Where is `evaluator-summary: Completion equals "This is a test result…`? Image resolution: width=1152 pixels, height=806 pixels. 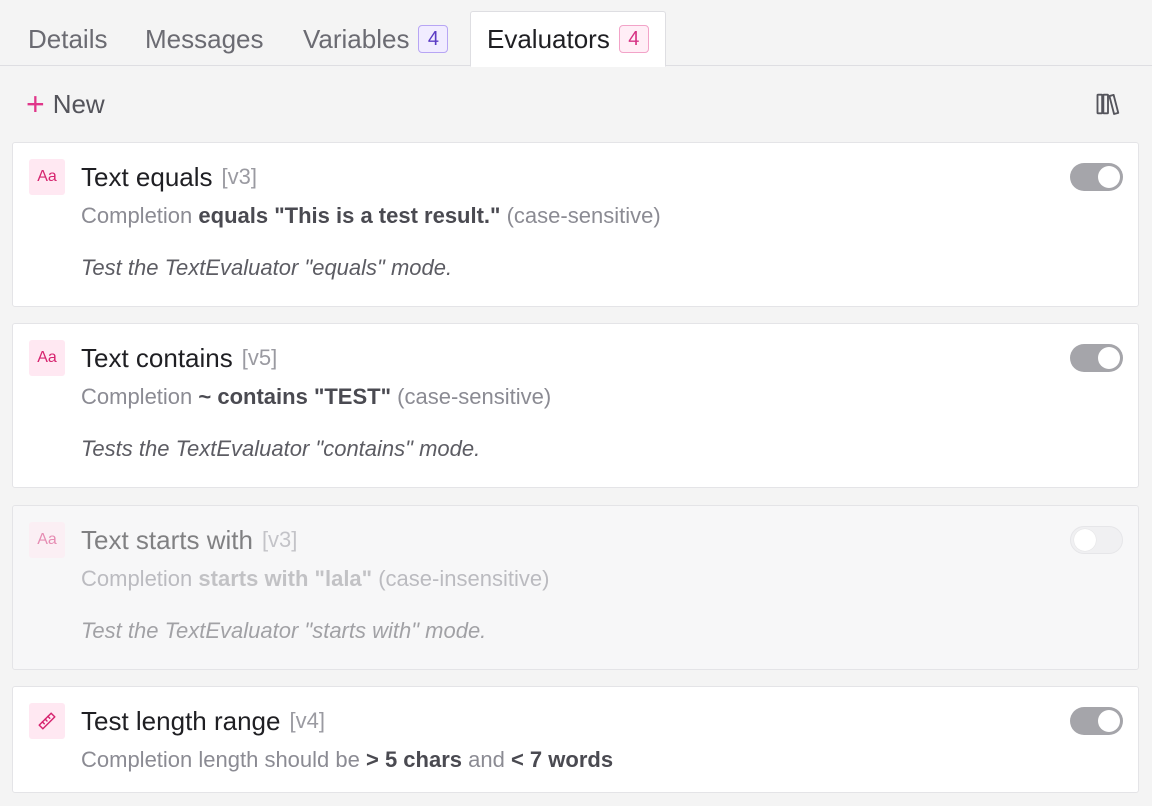 evaluator-summary: Completion equals "This is a test result… is located at coordinates (371, 215).